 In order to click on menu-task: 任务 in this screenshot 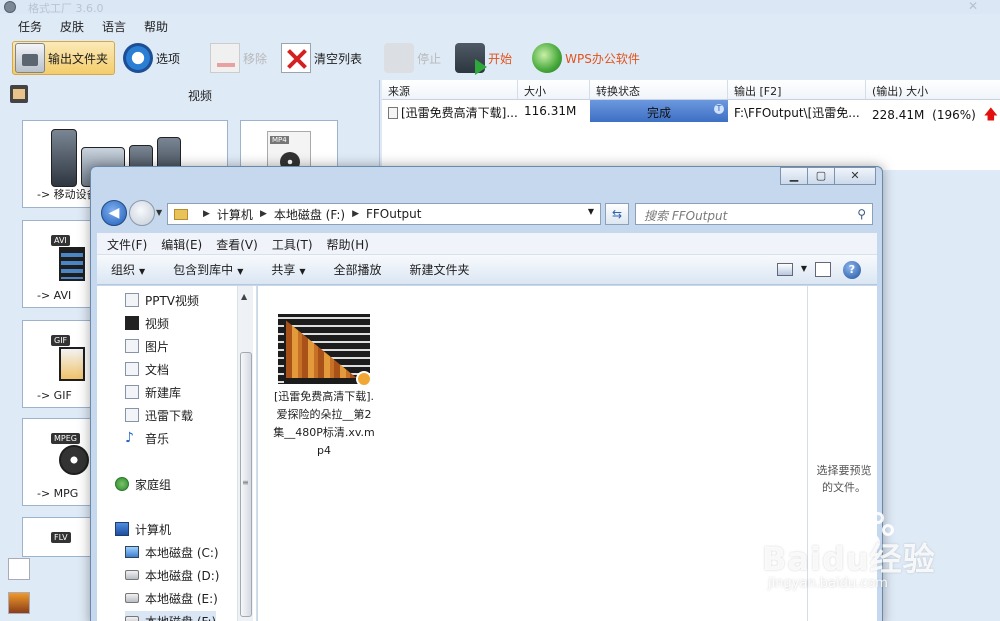, I will do `click(34, 26)`.